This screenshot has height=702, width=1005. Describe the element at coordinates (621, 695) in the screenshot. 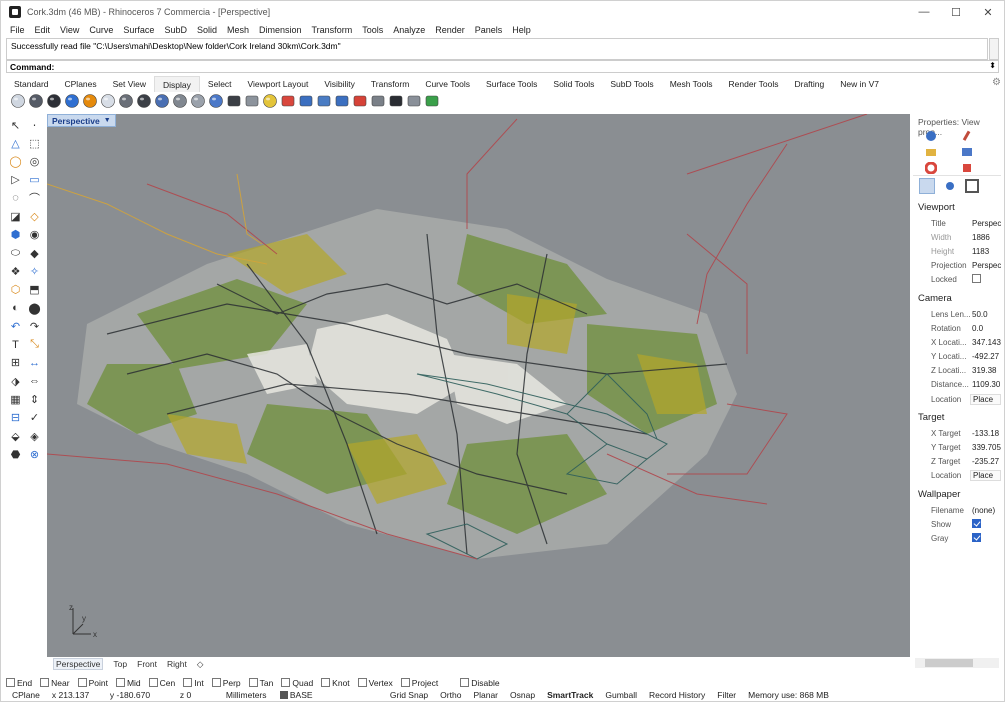

I see `status-gumball: Gumball` at that location.